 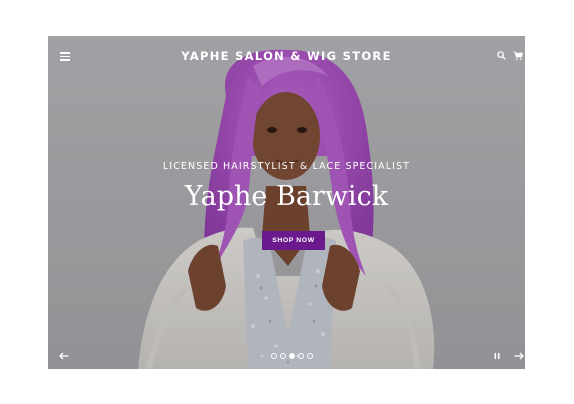 What do you see at coordinates (293, 240) in the screenshot?
I see `shop-now-button: SHOP NOW` at bounding box center [293, 240].